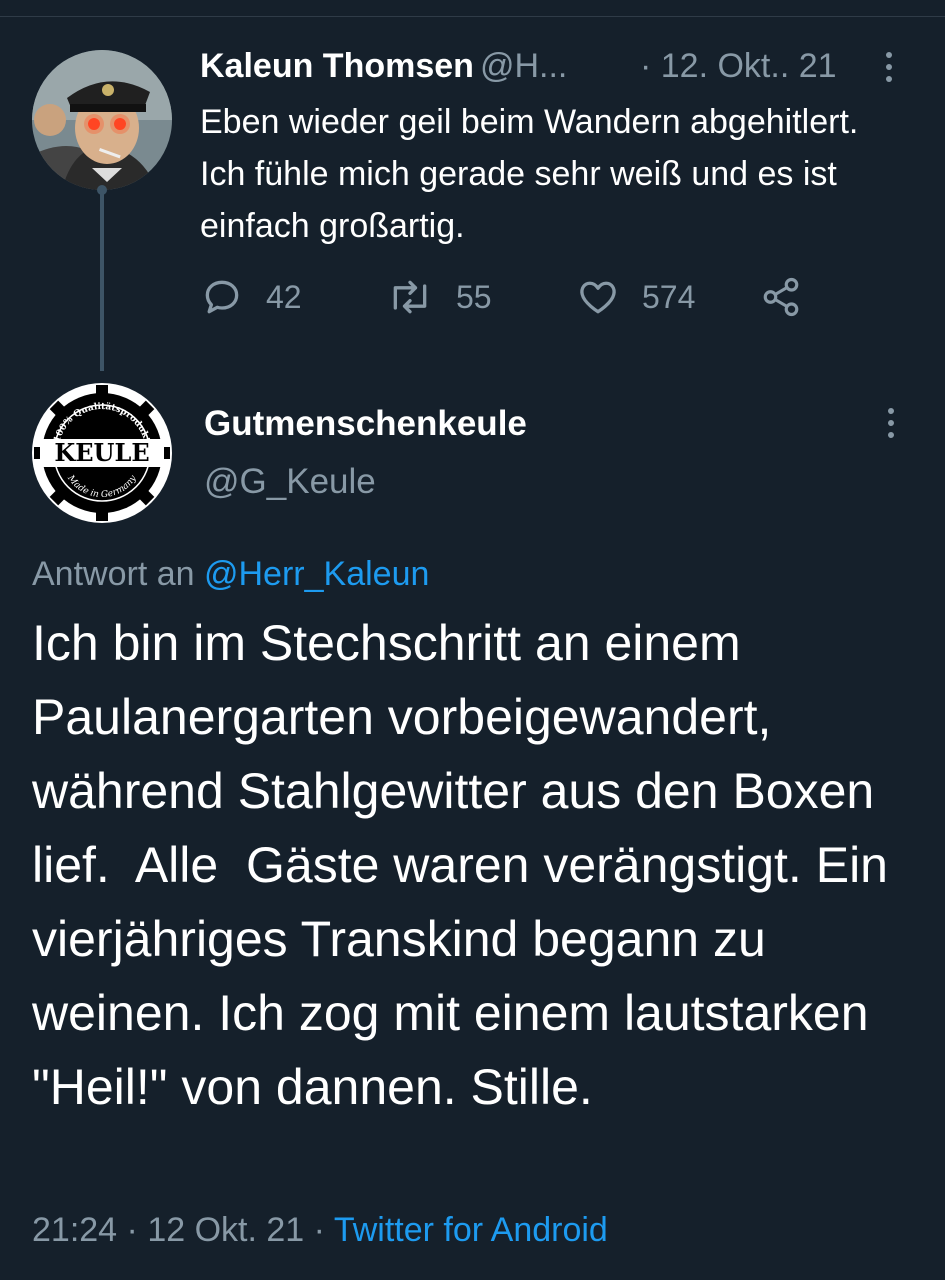  What do you see at coordinates (102, 282) in the screenshot?
I see `thread-connector-line` at bounding box center [102, 282].